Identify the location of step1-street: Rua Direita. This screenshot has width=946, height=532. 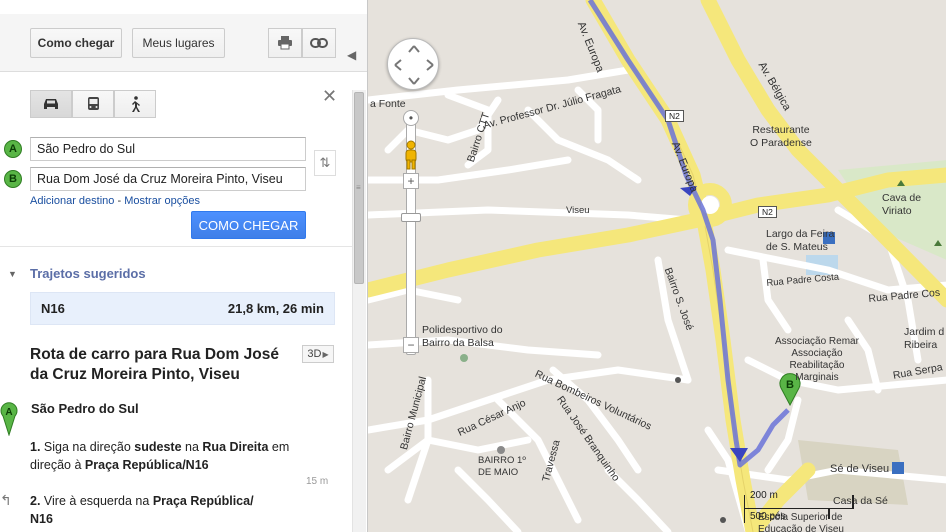
(235, 447).